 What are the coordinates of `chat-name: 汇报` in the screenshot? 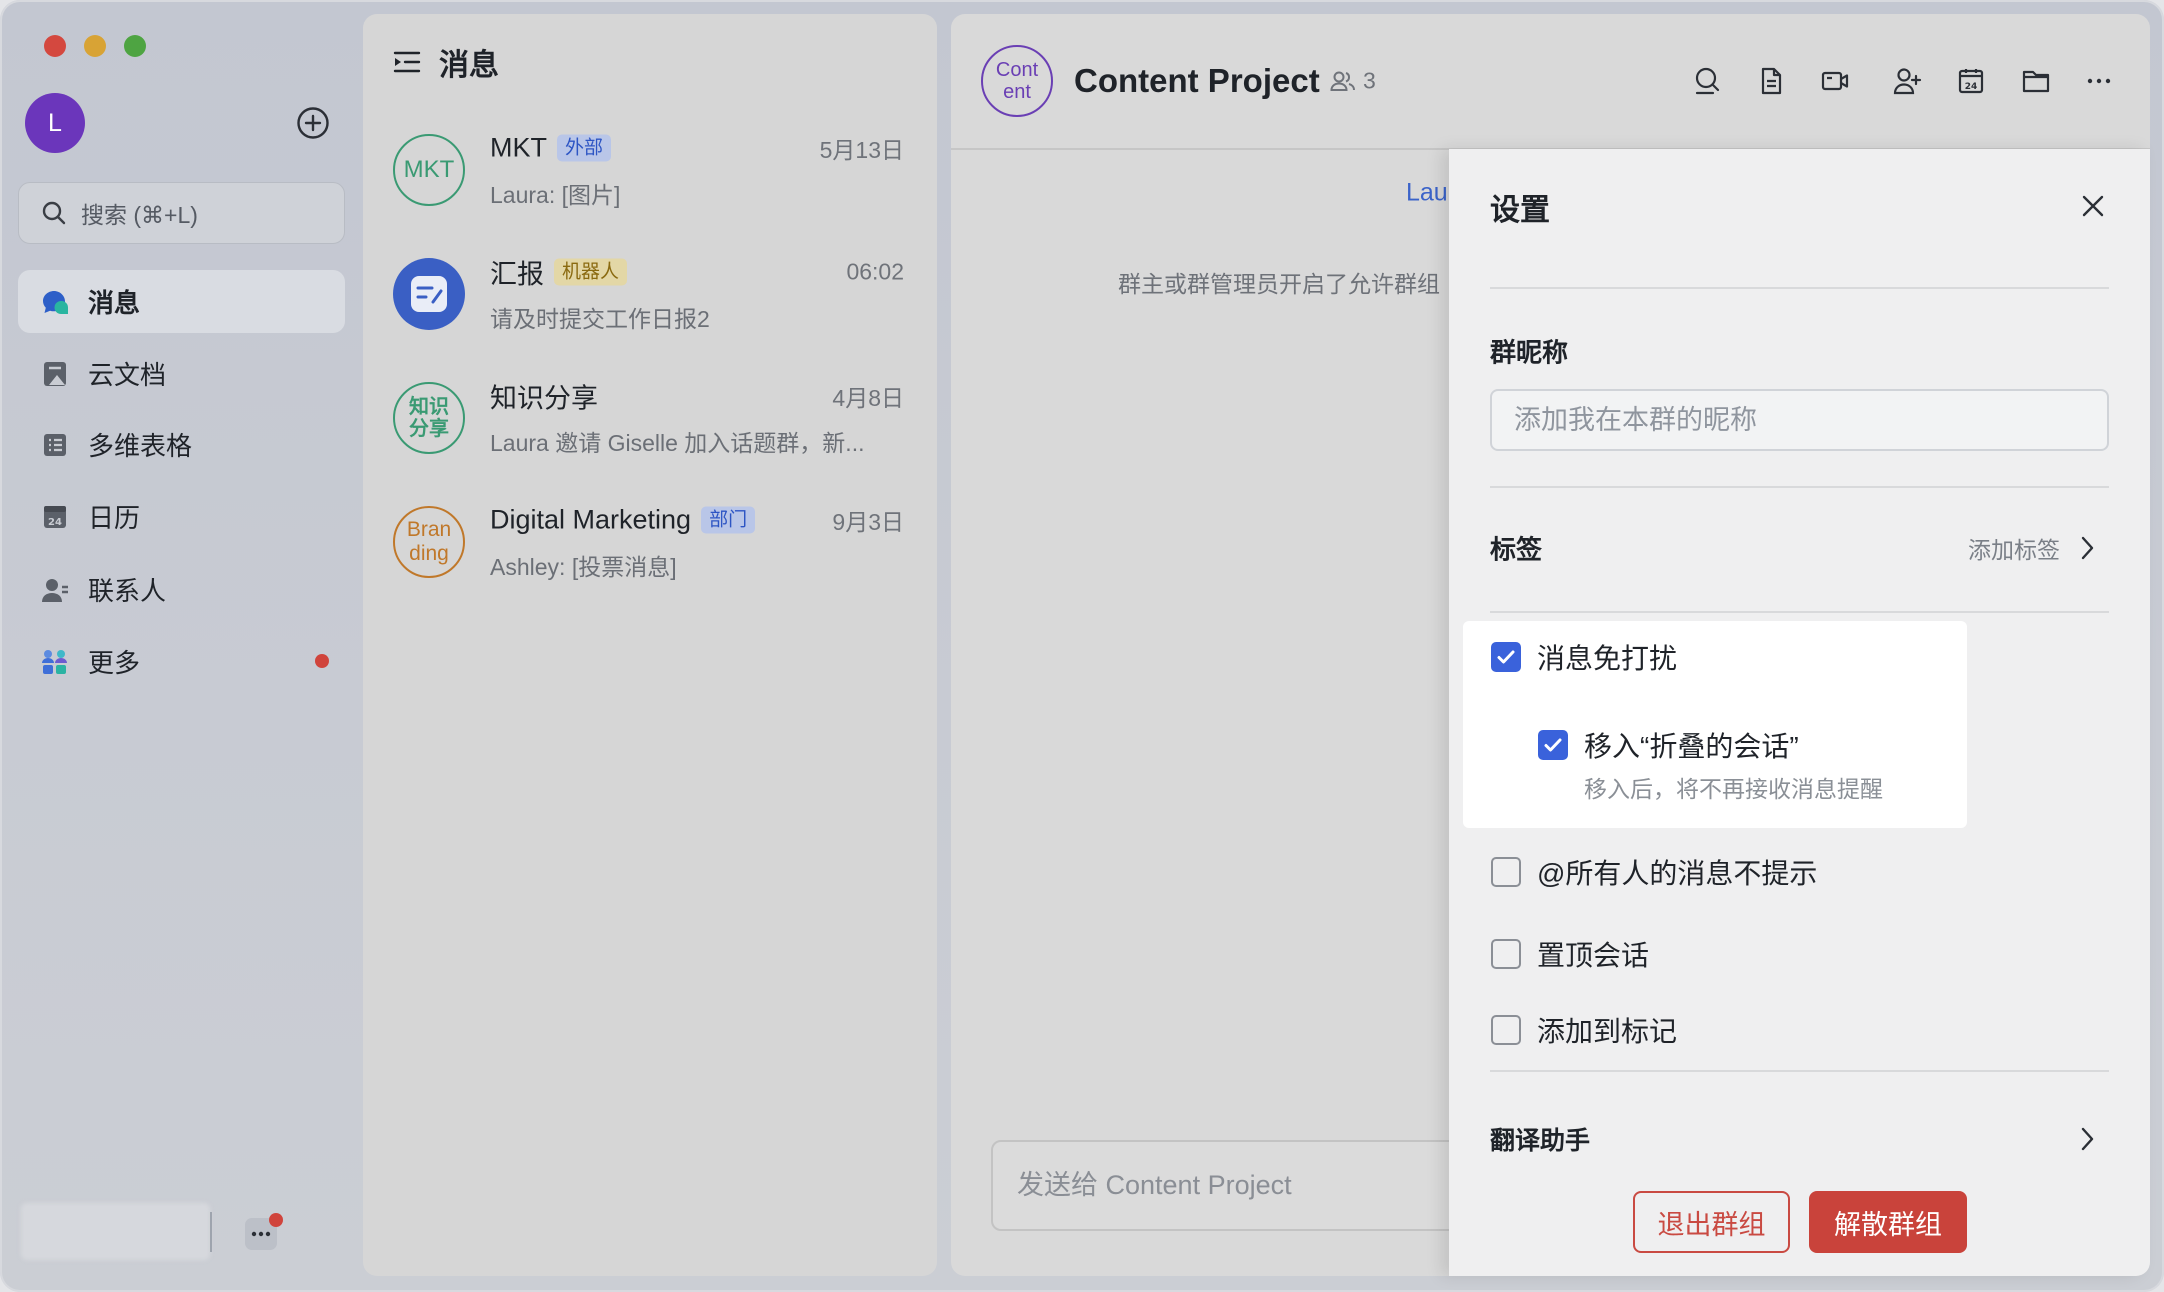 It's located at (517, 274).